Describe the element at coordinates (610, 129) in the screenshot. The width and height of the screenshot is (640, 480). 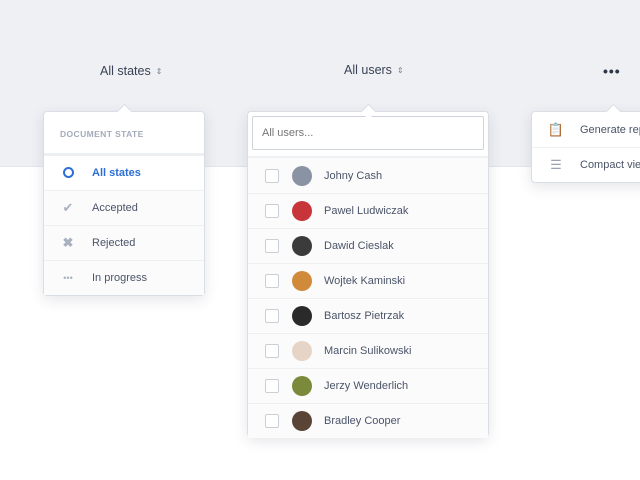
I see `menu-item-label: Generate rep` at that location.